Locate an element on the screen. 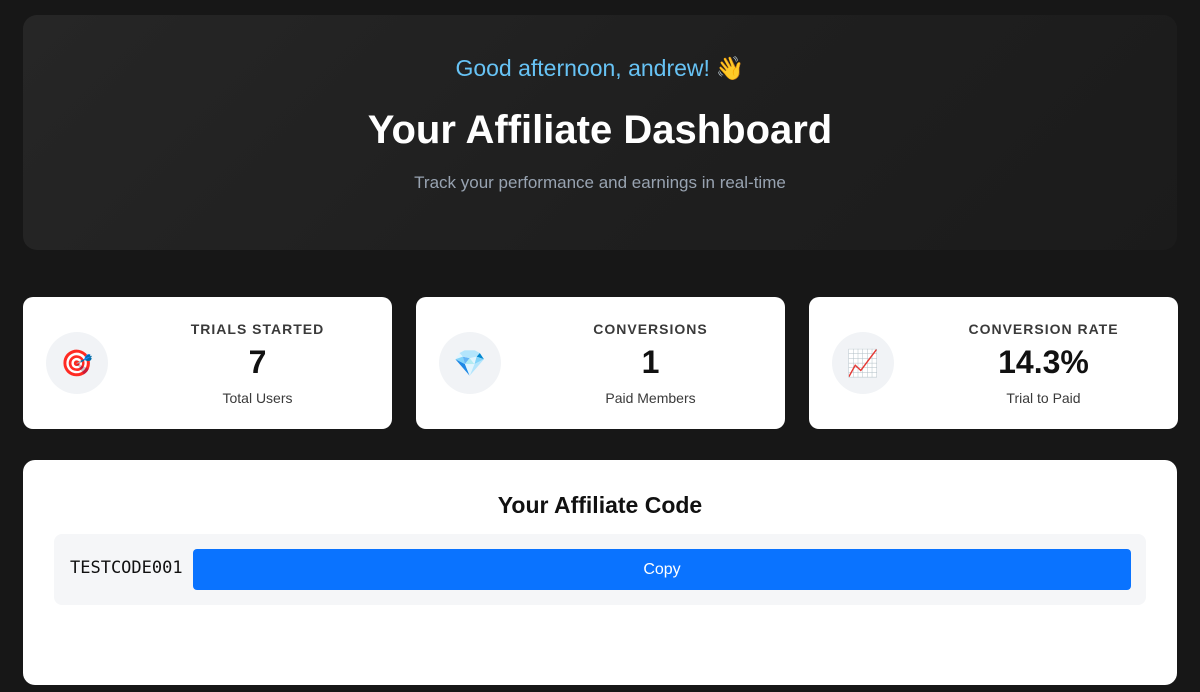 The height and width of the screenshot is (692, 1200). stat-text: CONVERSION RATE 14.3% Trial to Paid is located at coordinates (1043, 363).